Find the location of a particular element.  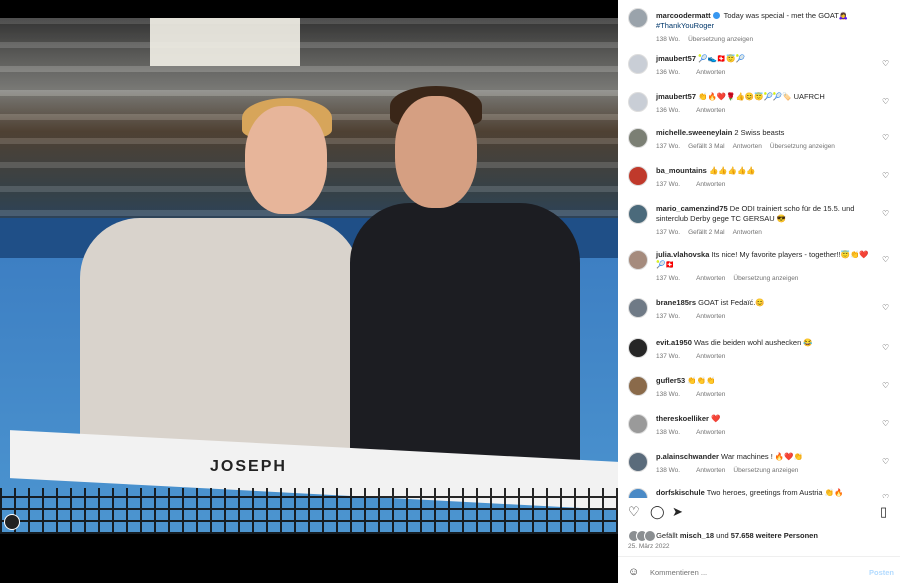

emoji-icon: ☺ is located at coordinates (633, 572).